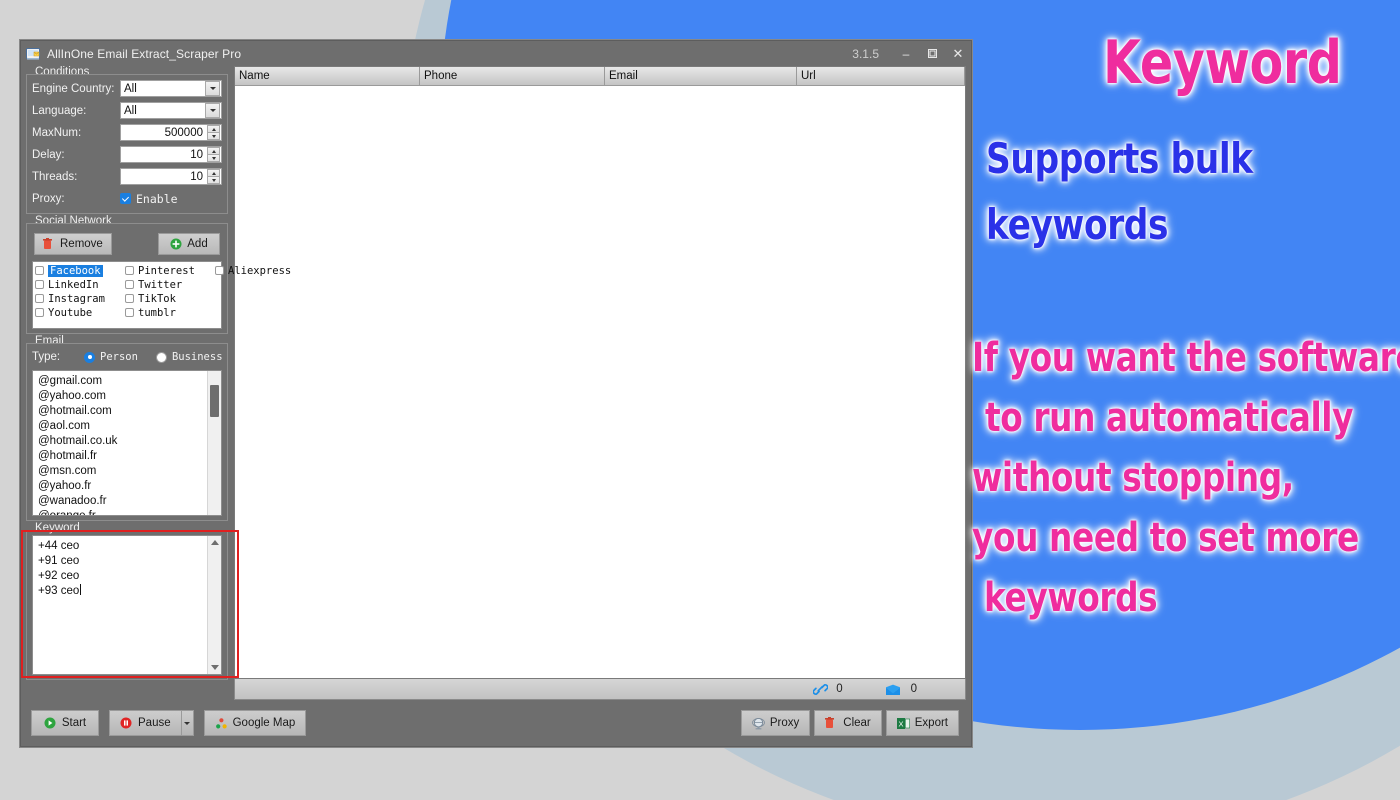  What do you see at coordinates (157, 298) in the screenshot?
I see `social-item-label: TikTok` at bounding box center [157, 298].